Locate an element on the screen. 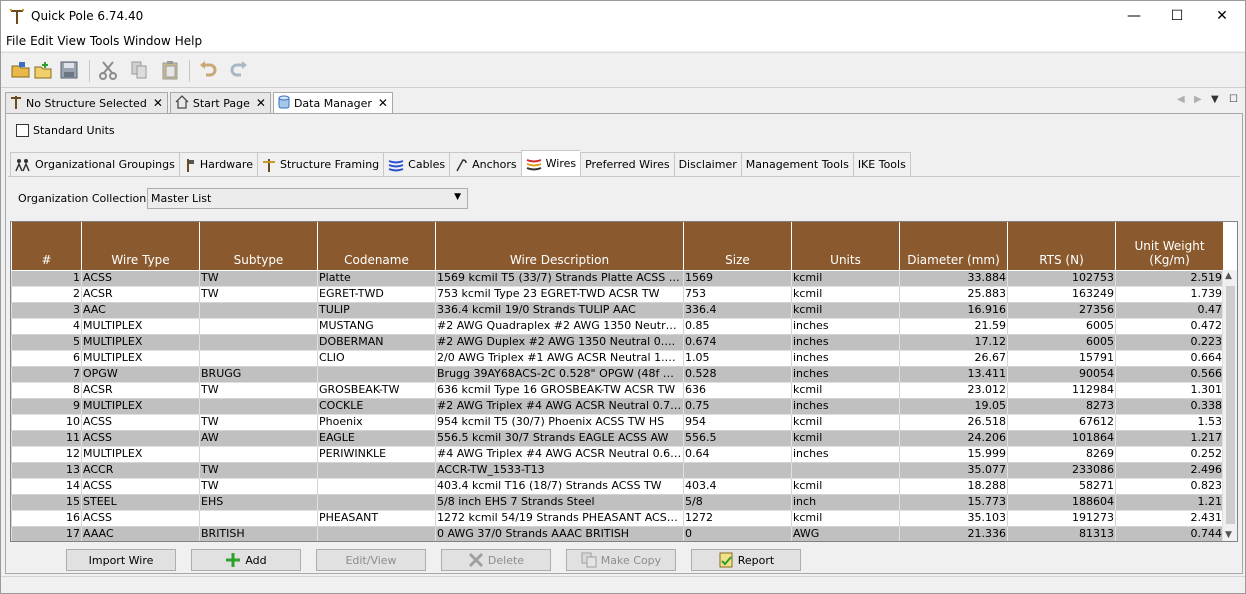 This screenshot has height=594, width=1246. column-header: Wire Type is located at coordinates (140, 246).